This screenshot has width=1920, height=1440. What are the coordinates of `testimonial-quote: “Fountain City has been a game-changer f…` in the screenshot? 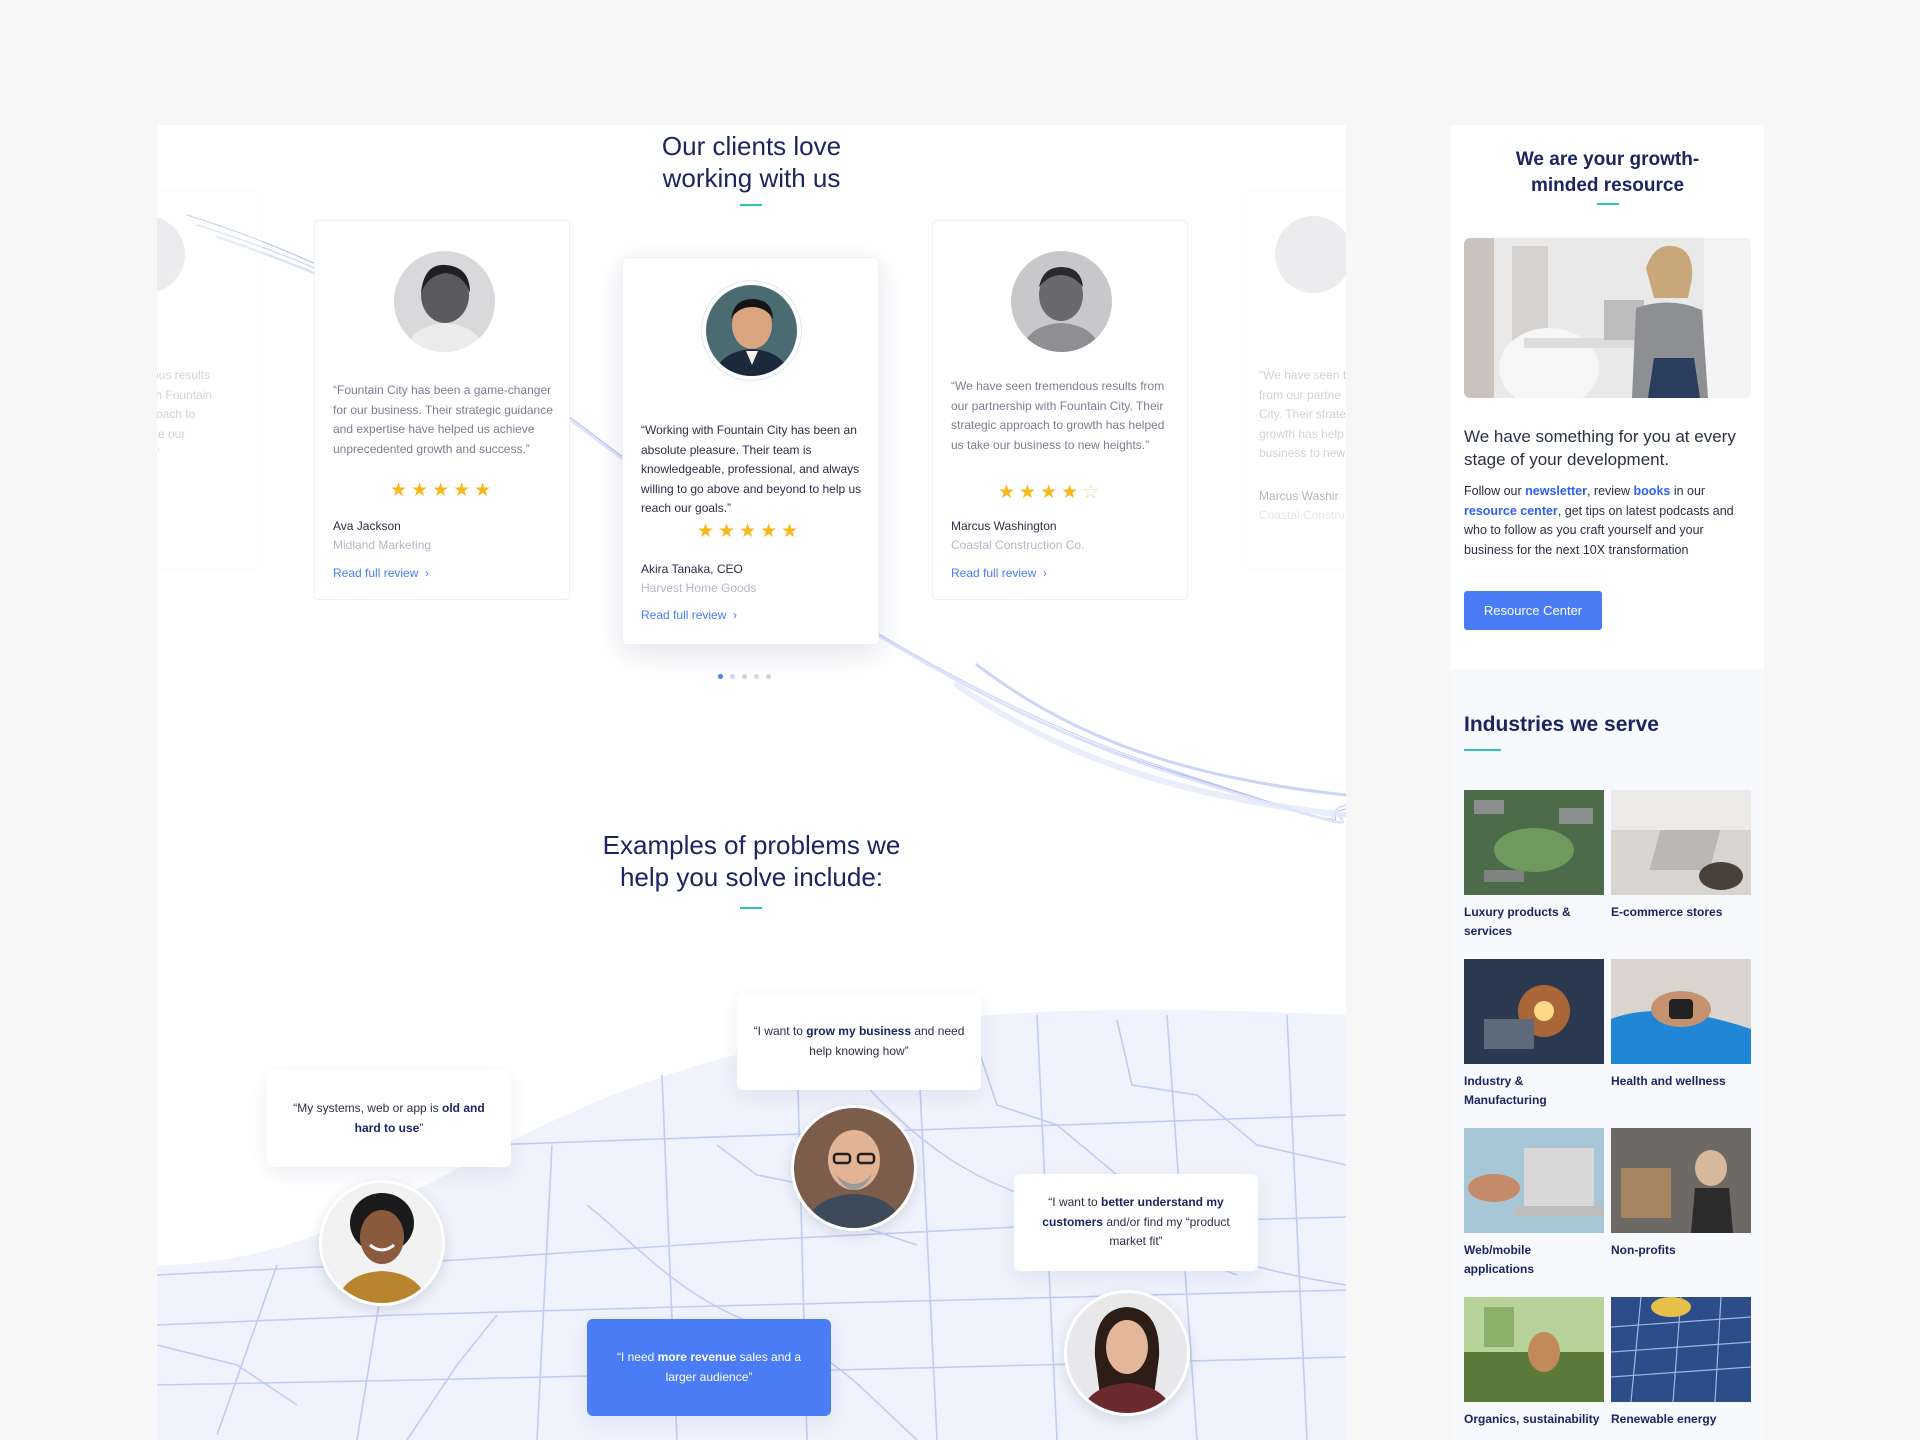 It's located at (443, 419).